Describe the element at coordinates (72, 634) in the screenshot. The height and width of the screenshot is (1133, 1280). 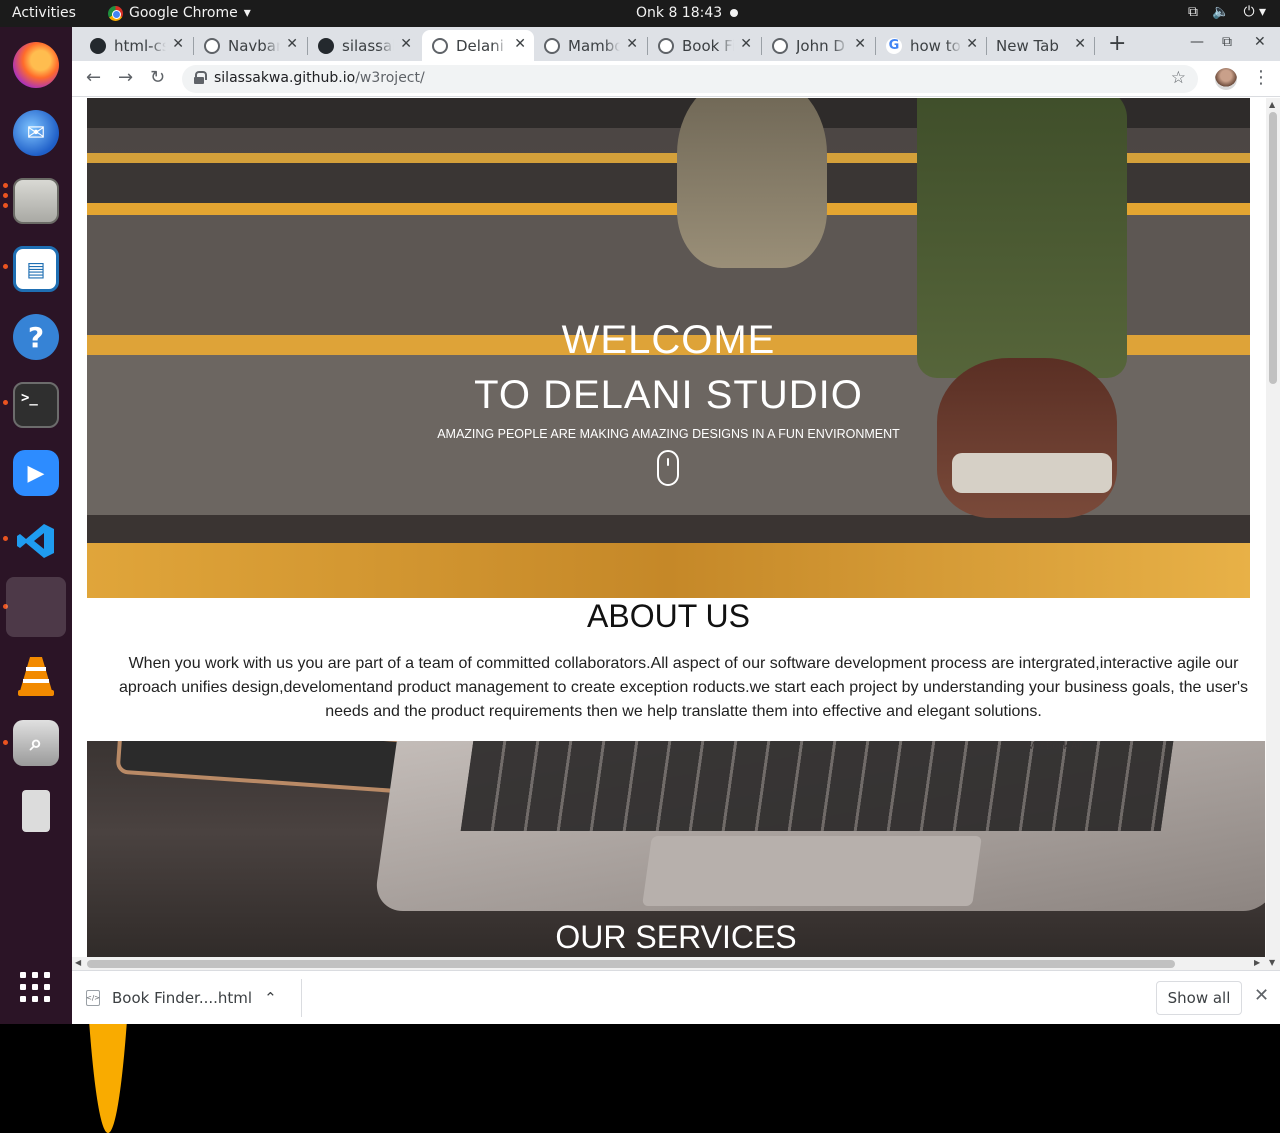
I see `dock-chrome` at that location.